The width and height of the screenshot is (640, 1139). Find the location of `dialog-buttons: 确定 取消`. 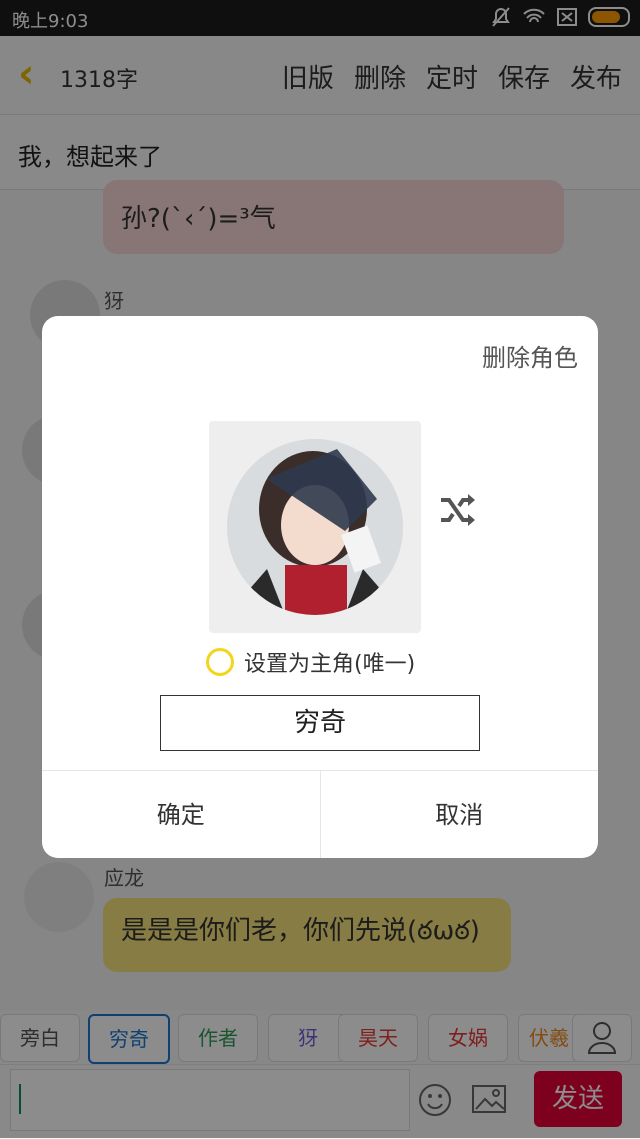

dialog-buttons: 确定 取消 is located at coordinates (320, 814).